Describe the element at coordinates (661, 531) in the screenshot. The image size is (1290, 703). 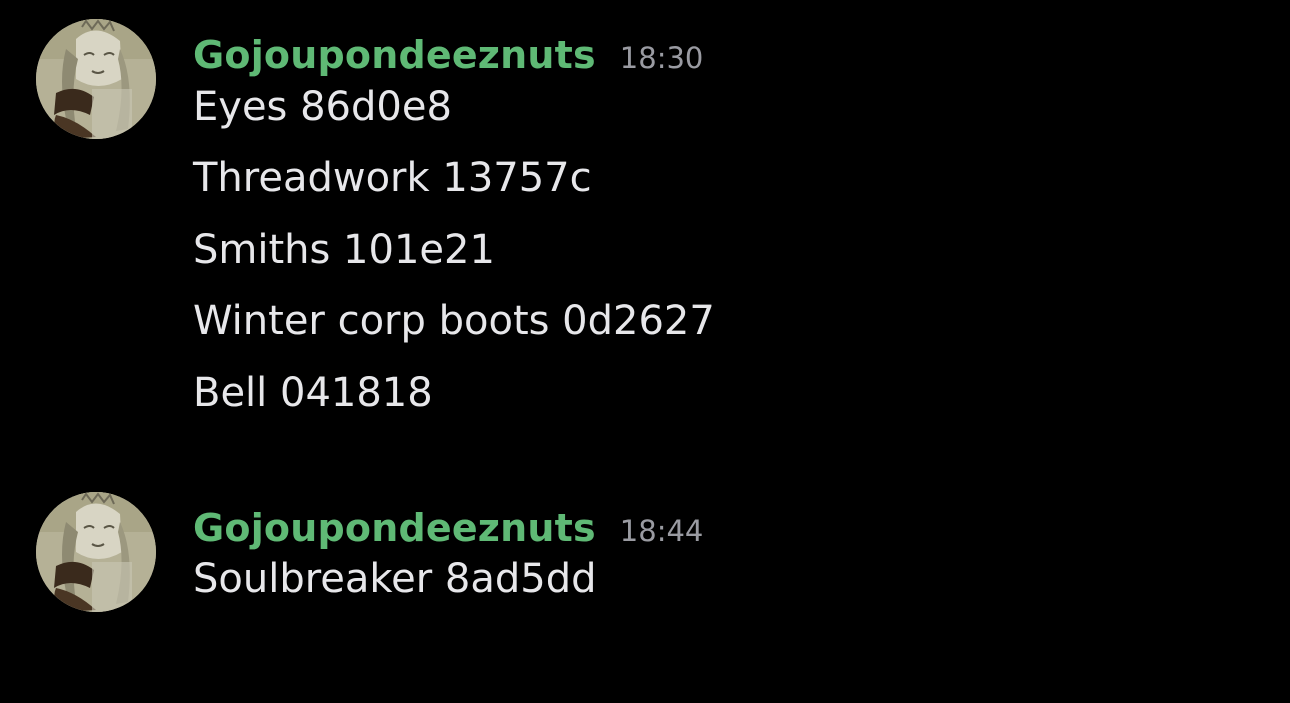
I see `timestamp: 18:44` at that location.